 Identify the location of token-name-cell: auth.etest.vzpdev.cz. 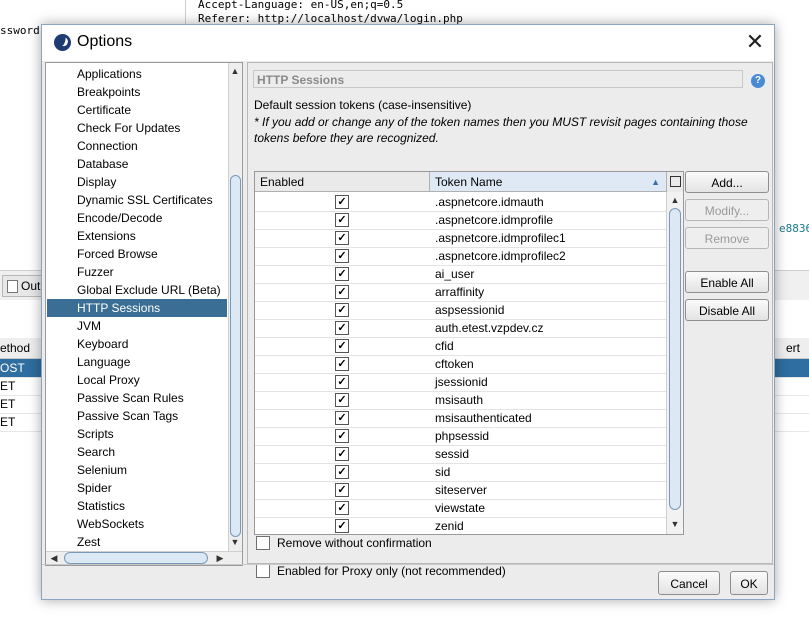
(489, 328).